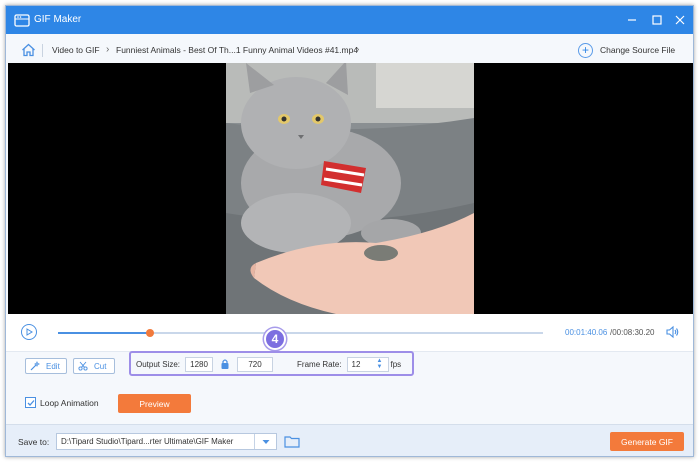  I want to click on checkmark-icon, so click(30, 402).